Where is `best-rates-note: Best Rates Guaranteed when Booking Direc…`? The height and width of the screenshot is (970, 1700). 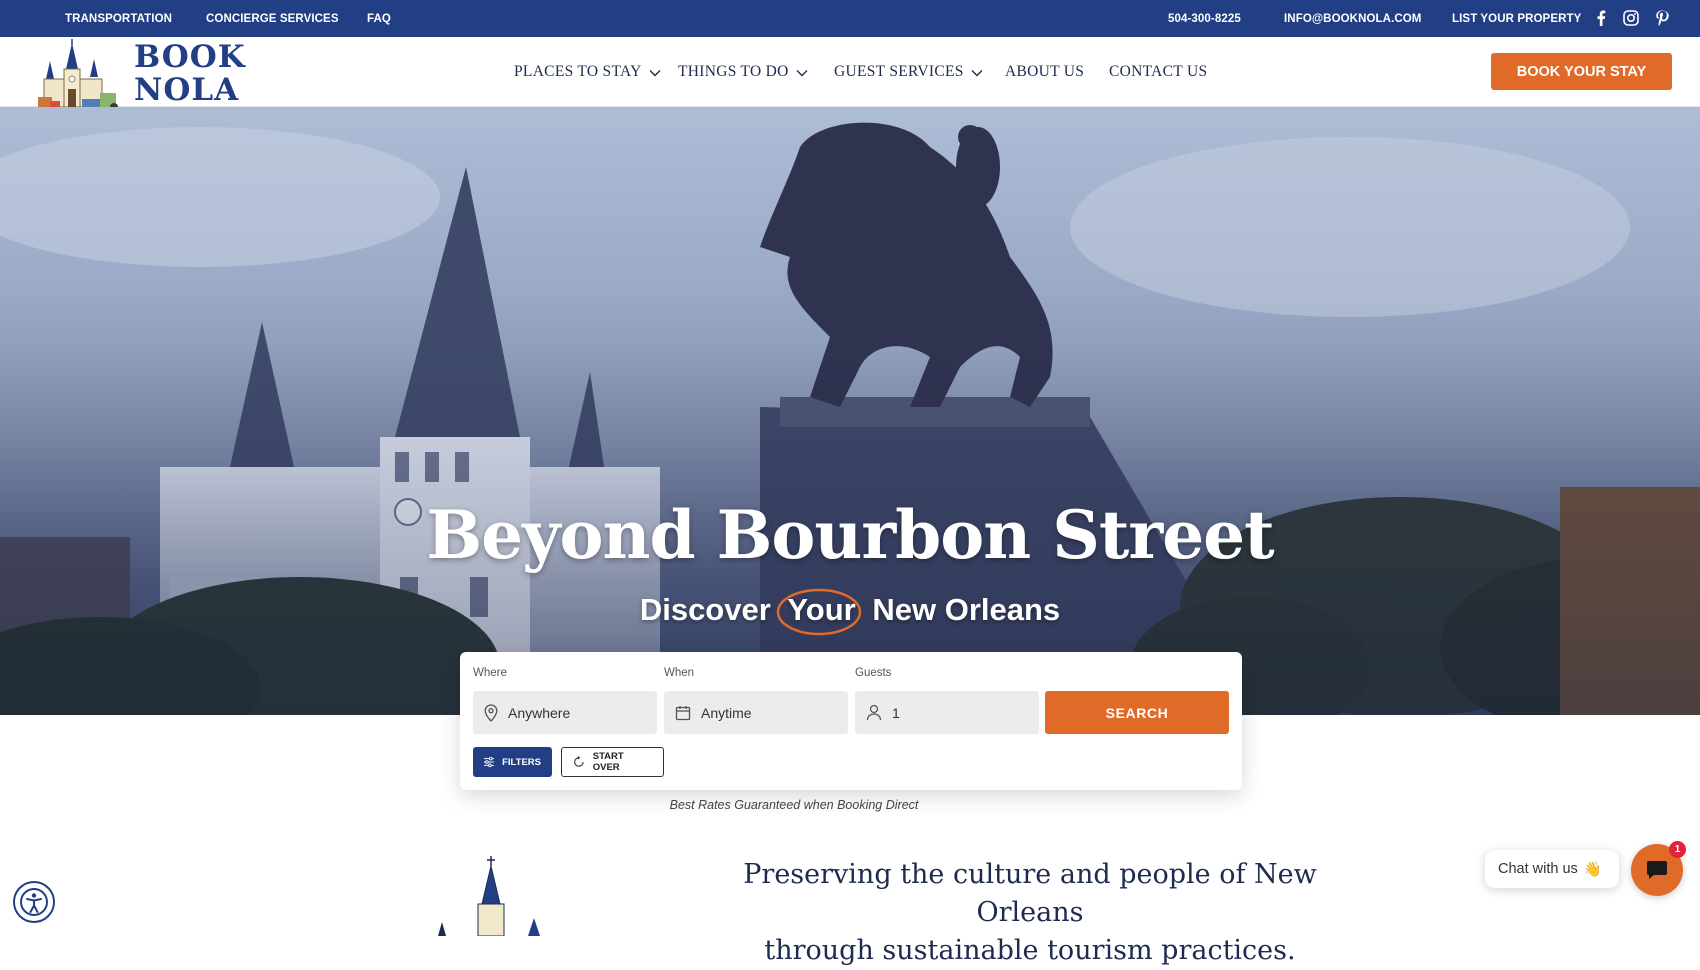
best-rates-note: Best Rates Guaranteed when Booking Direc… is located at coordinates (794, 805).